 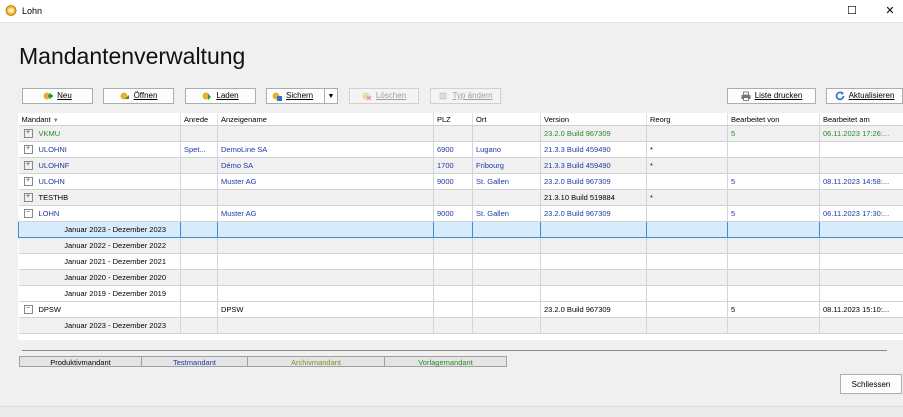 What do you see at coordinates (507, 150) in the screenshot?
I see `cell-ort: Lugano` at bounding box center [507, 150].